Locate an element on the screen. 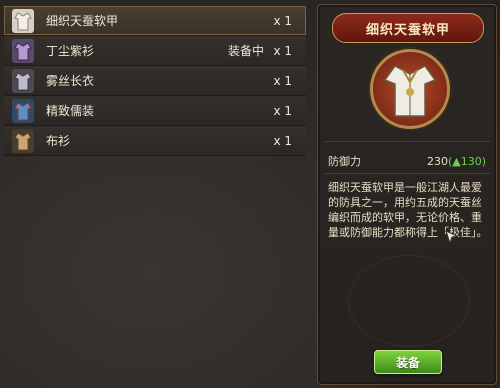  robe-grey-icon is located at coordinates (23, 80).